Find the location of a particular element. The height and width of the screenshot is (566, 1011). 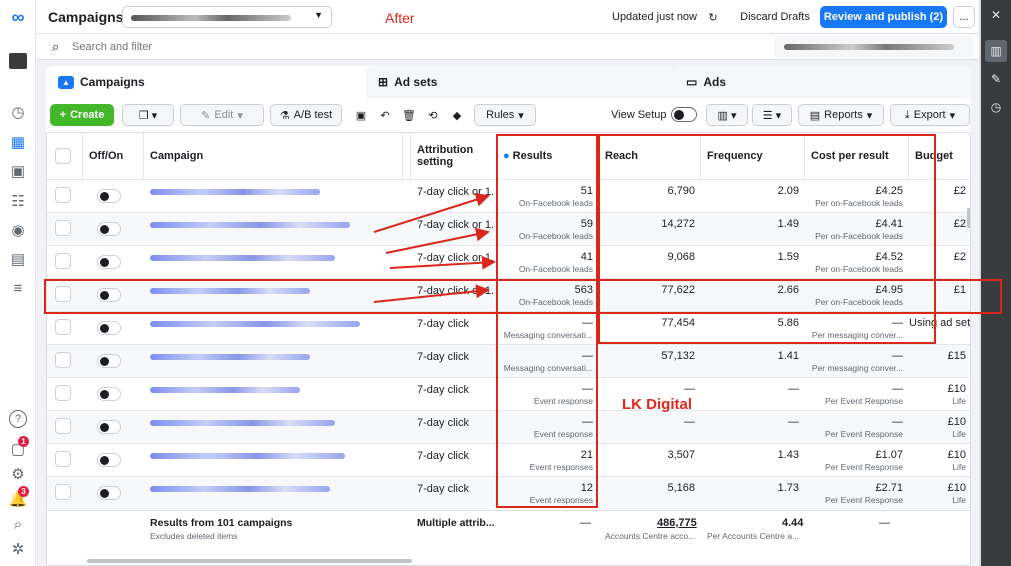

account-avatar is located at coordinates (18, 61).